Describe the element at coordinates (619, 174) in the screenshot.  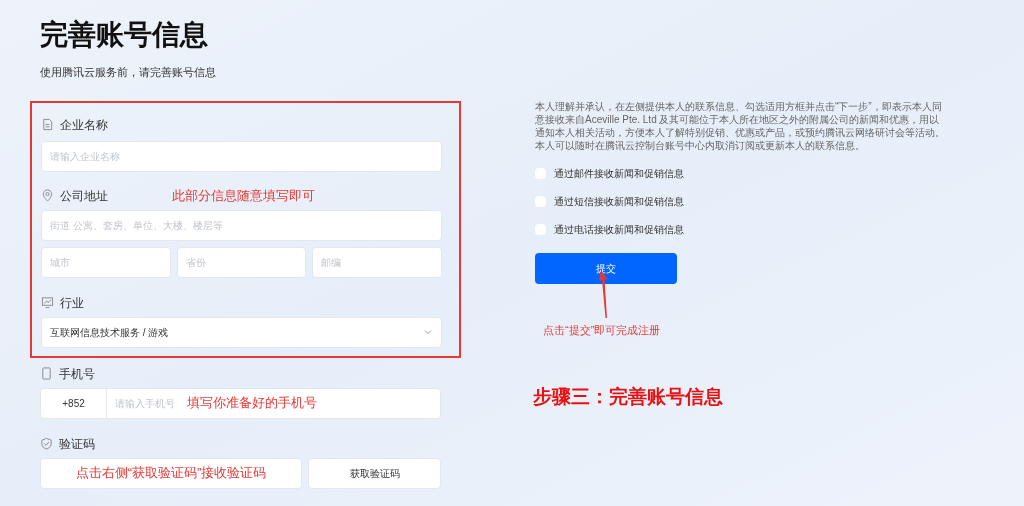
I see `checkbox-label: 通过邮件接收新闻和促销信息` at that location.